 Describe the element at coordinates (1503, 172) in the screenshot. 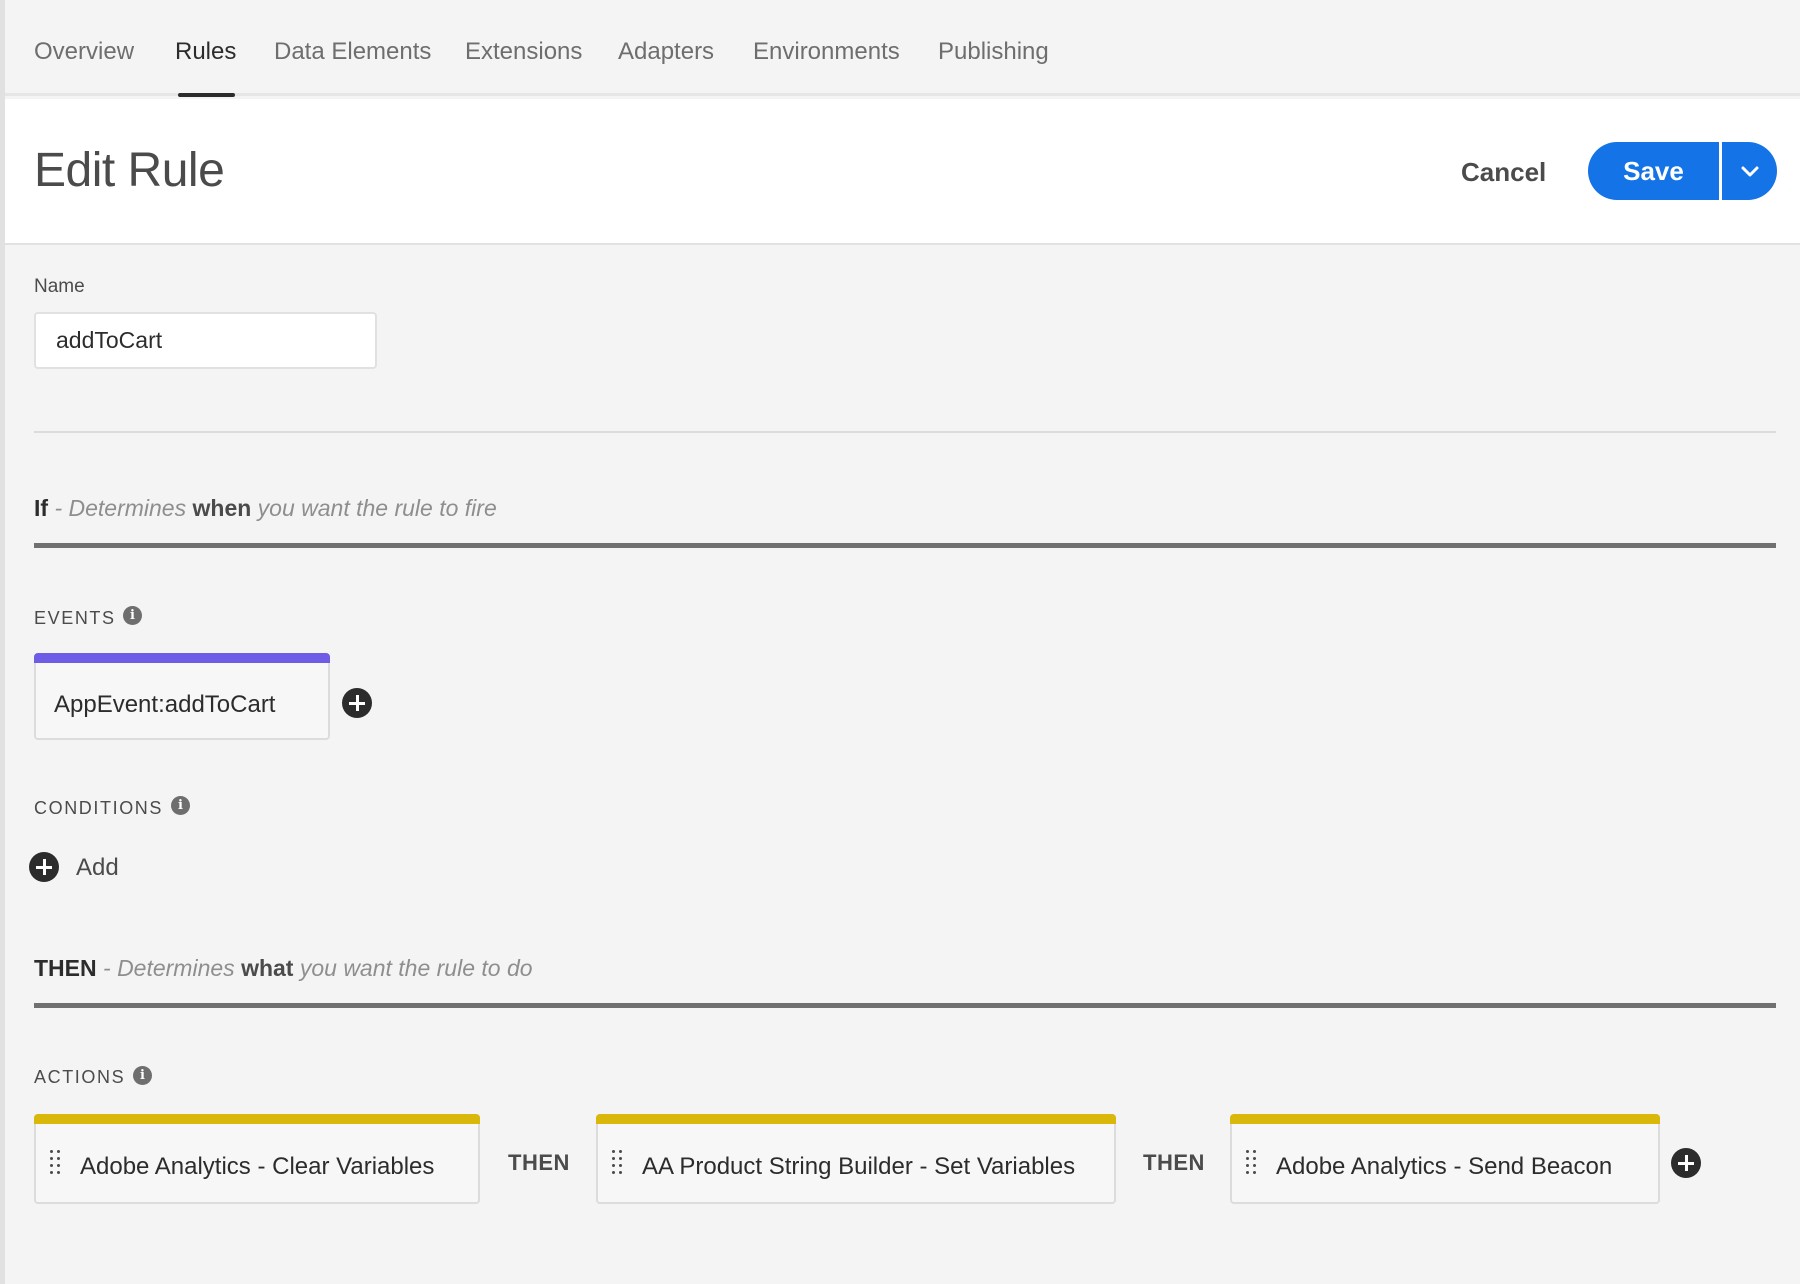

I see `cancel-button: Cancel` at that location.